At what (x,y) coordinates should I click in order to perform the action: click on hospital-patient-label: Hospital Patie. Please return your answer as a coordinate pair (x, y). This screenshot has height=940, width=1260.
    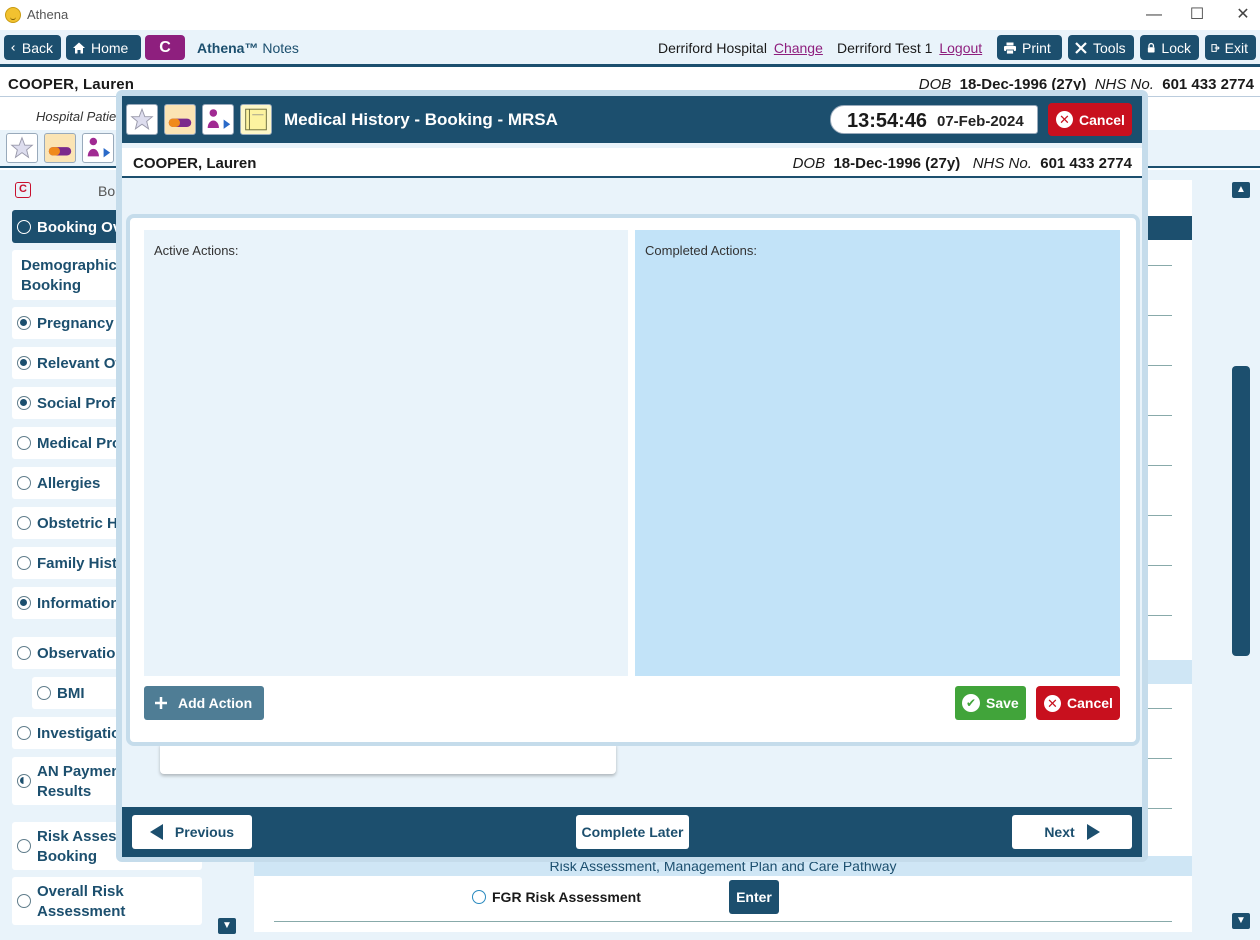
    Looking at the image, I should click on (76, 116).